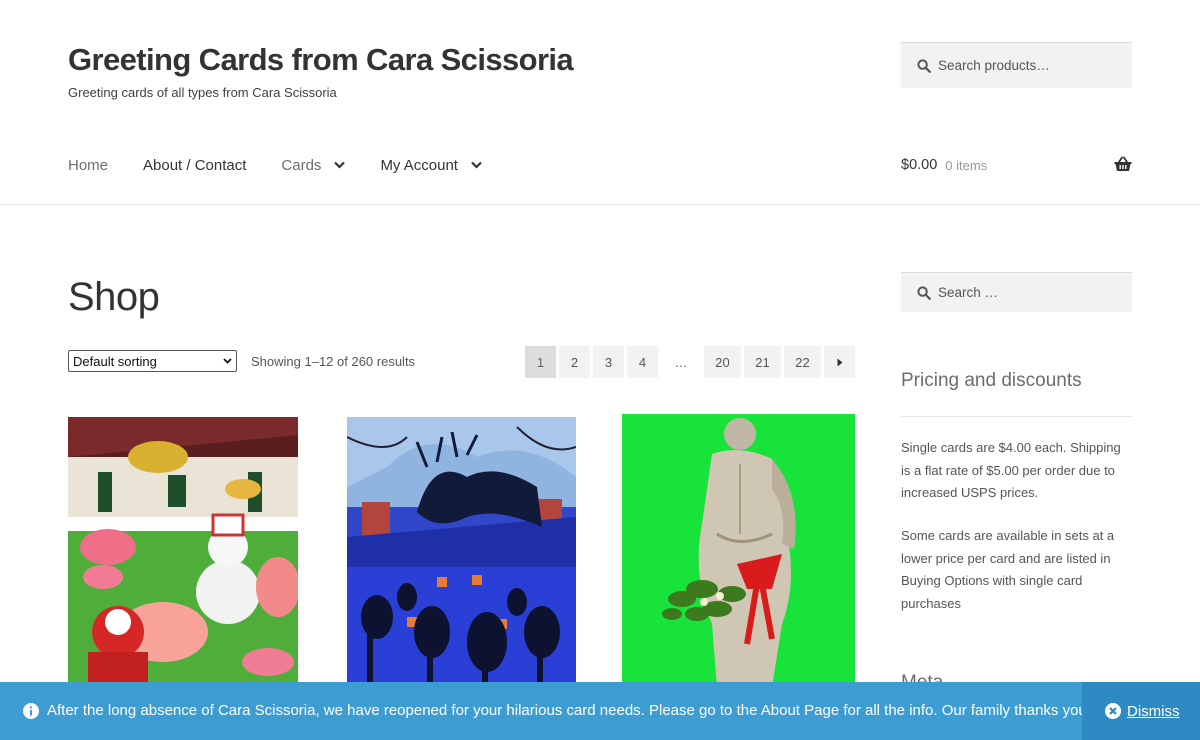  What do you see at coordinates (919, 165) in the screenshot?
I see `cart-amount: $0.00` at bounding box center [919, 165].